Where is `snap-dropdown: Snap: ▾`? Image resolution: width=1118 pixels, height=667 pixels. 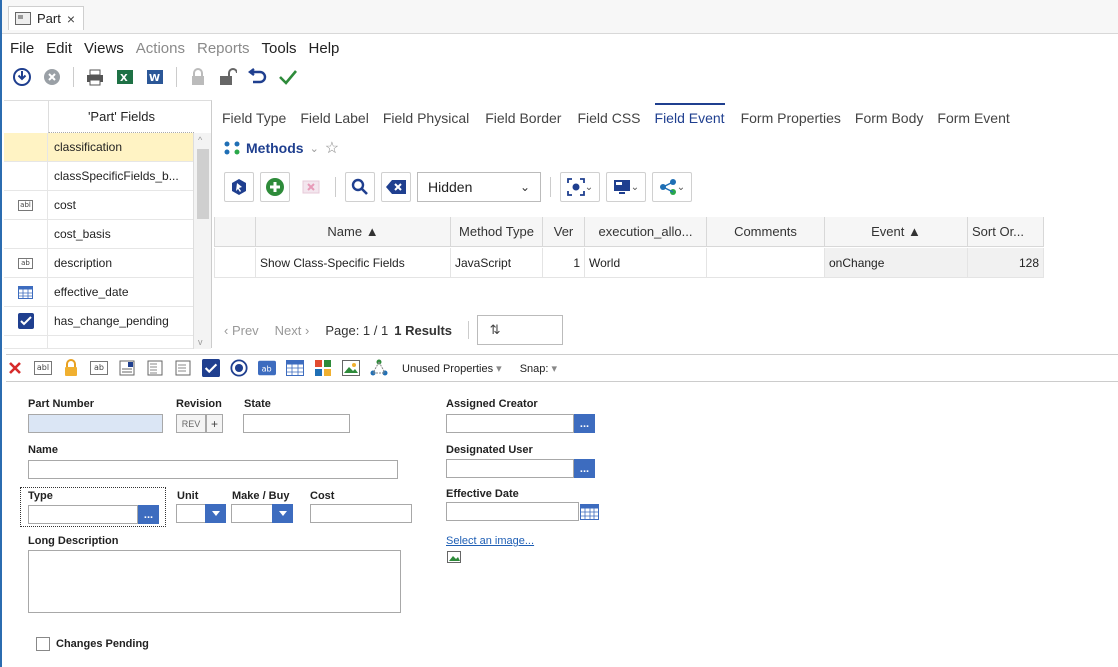
snap-dropdown: Snap: ▾ is located at coordinates (538, 368).